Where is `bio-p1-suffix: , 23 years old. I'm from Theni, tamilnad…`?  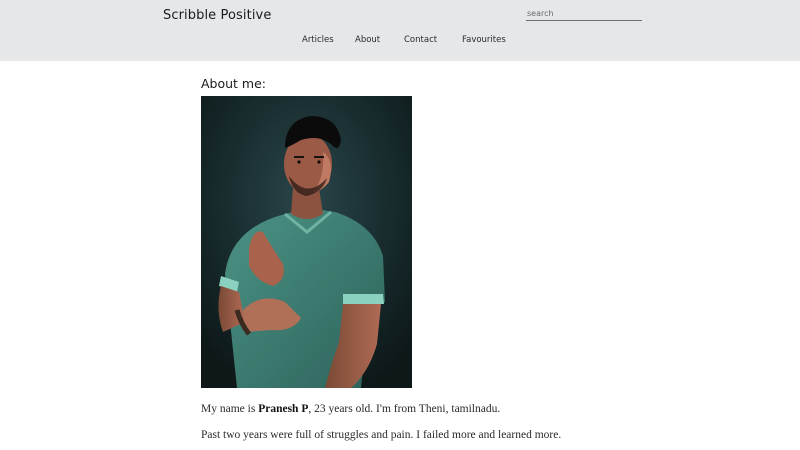 bio-p1-suffix: , 23 years old. I'm from Theni, tamilnad… is located at coordinates (404, 409).